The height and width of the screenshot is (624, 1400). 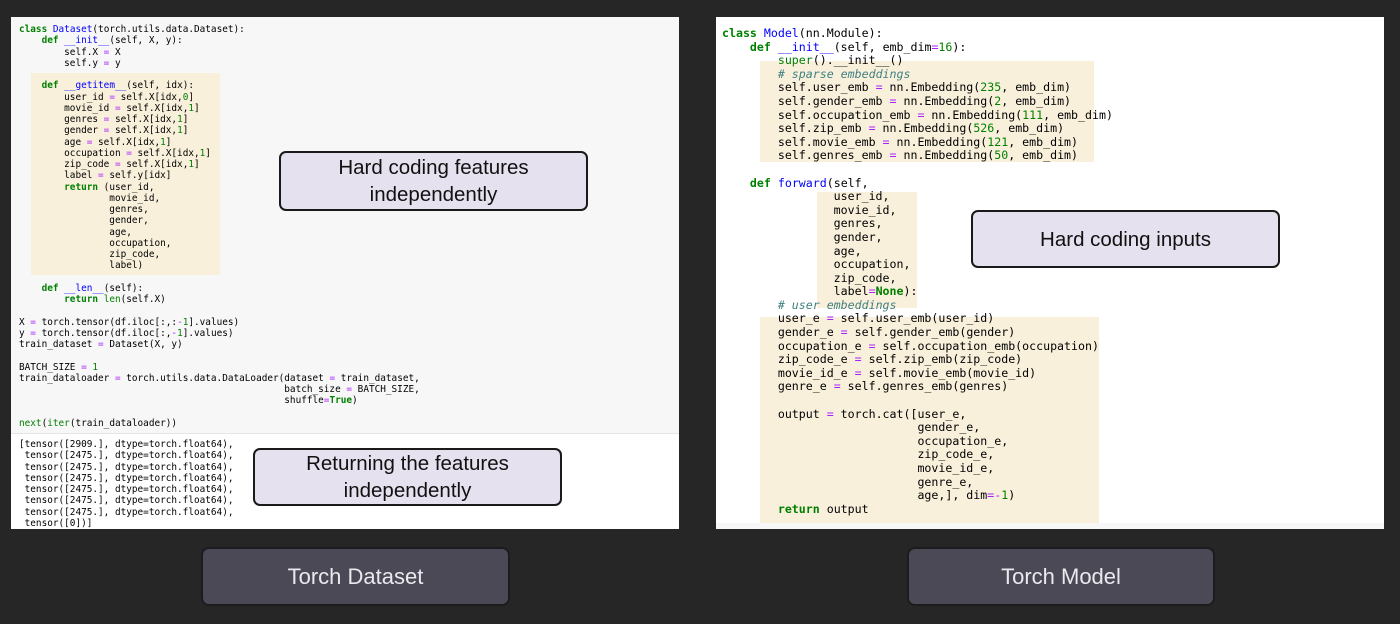 I want to click on torch-model-label: Torch Model, so click(x=1061, y=576).